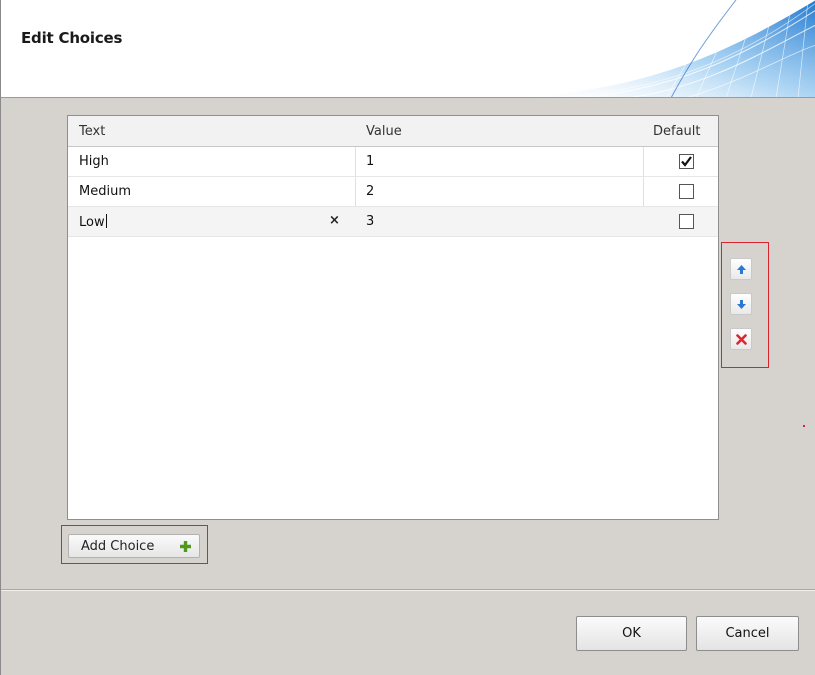 The height and width of the screenshot is (675, 815). I want to click on move-down-button, so click(741, 304).